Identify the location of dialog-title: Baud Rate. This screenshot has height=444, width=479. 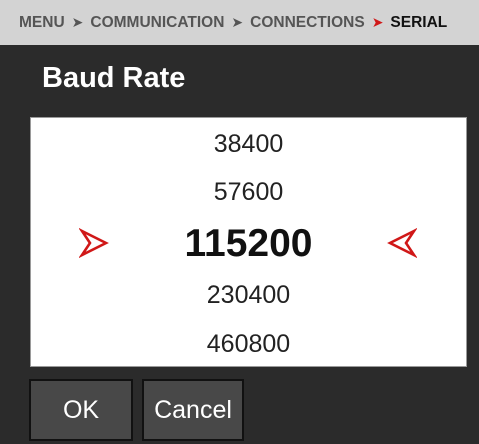
(114, 78).